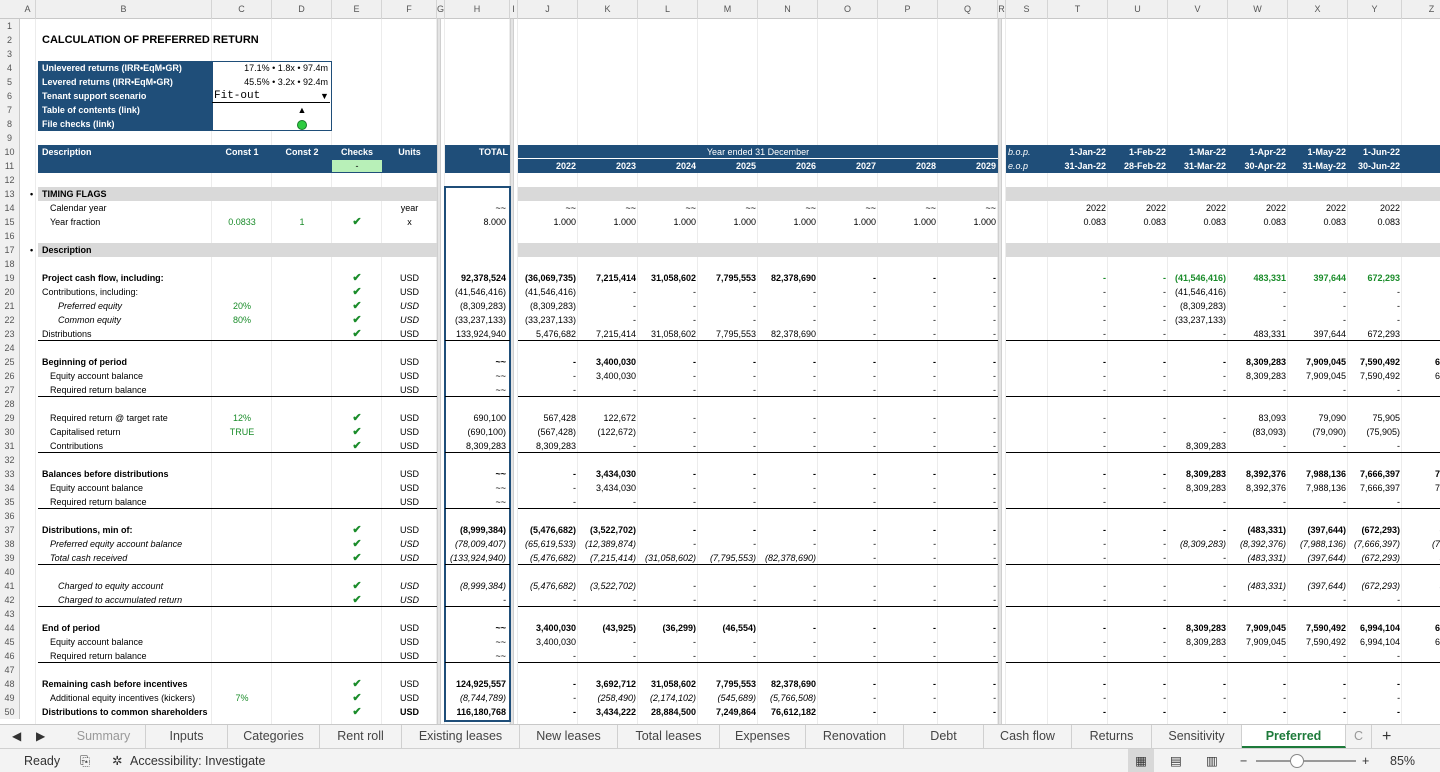 The image size is (1440, 772). What do you see at coordinates (1375, 334) in the screenshot?
I see `month-value: 672,293` at bounding box center [1375, 334].